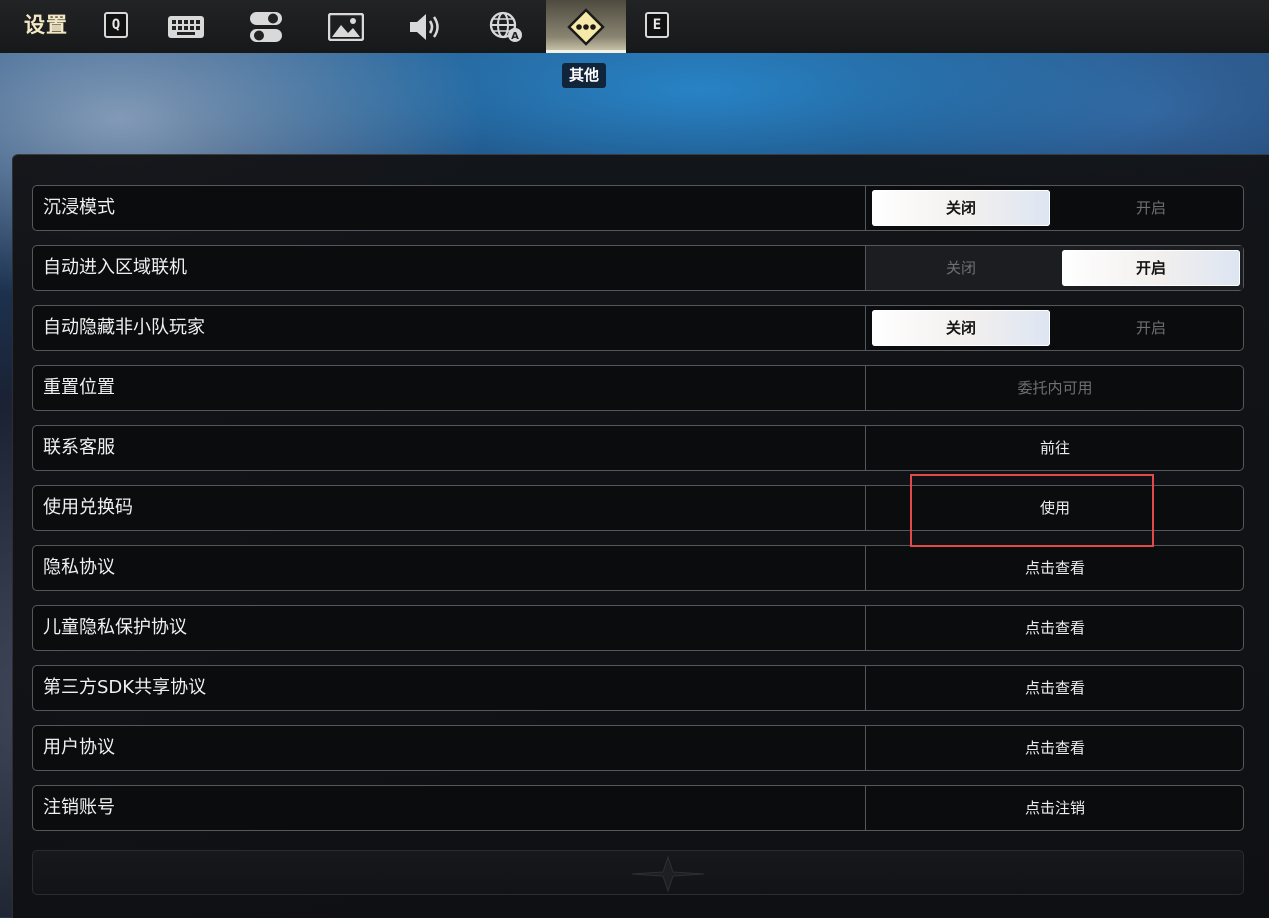 The width and height of the screenshot is (1269, 918). What do you see at coordinates (1054, 268) in the screenshot?
I see `toggle-auto-region-coop: 关闭 开启` at bounding box center [1054, 268].